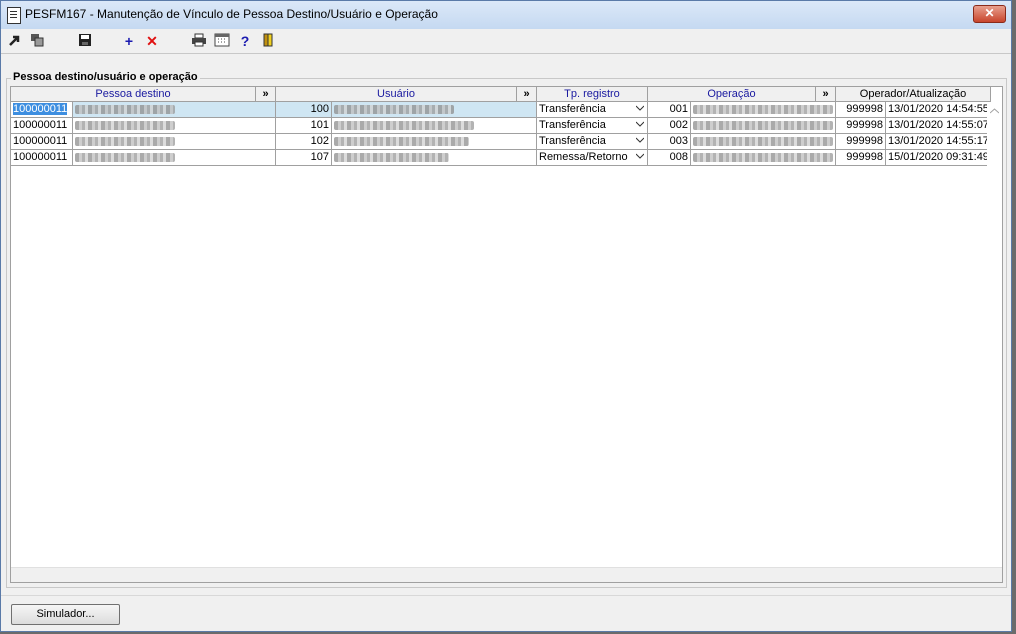 The height and width of the screenshot is (634, 1016). What do you see at coordinates (938, 158) in the screenshot?
I see `atualizacao-cell: 15/01/2020 09:31:49` at bounding box center [938, 158].